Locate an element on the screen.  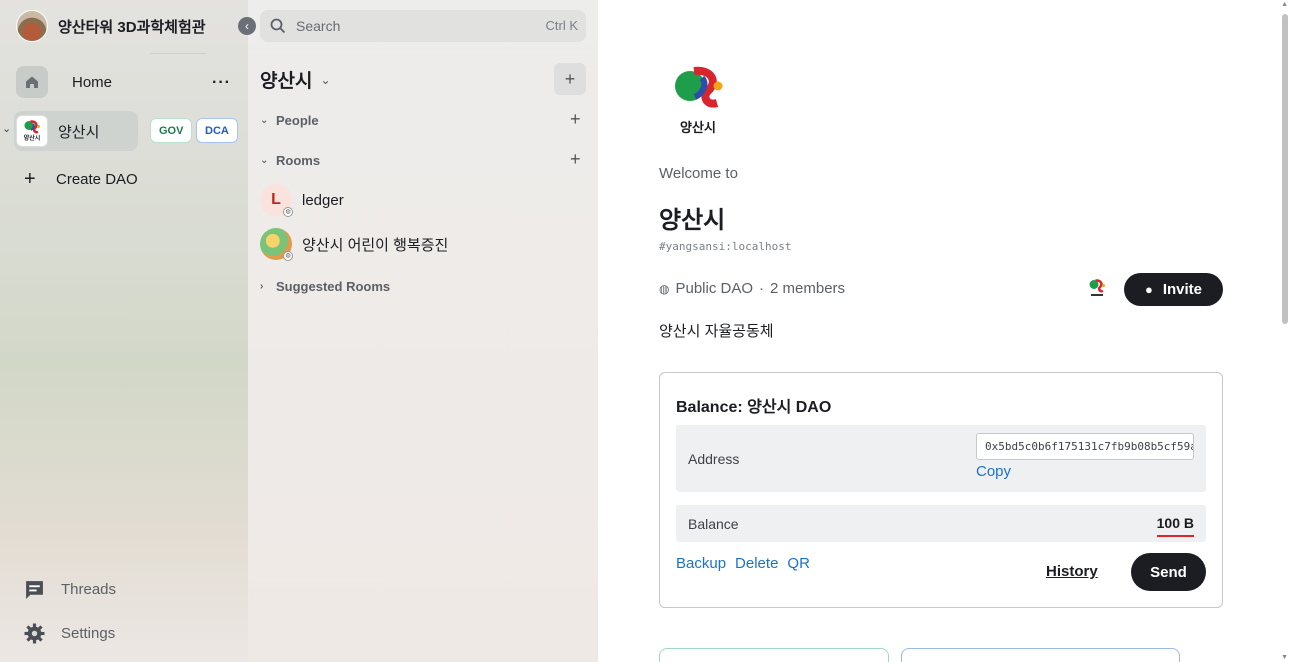
member-count: 2 members is located at coordinates (807, 288).